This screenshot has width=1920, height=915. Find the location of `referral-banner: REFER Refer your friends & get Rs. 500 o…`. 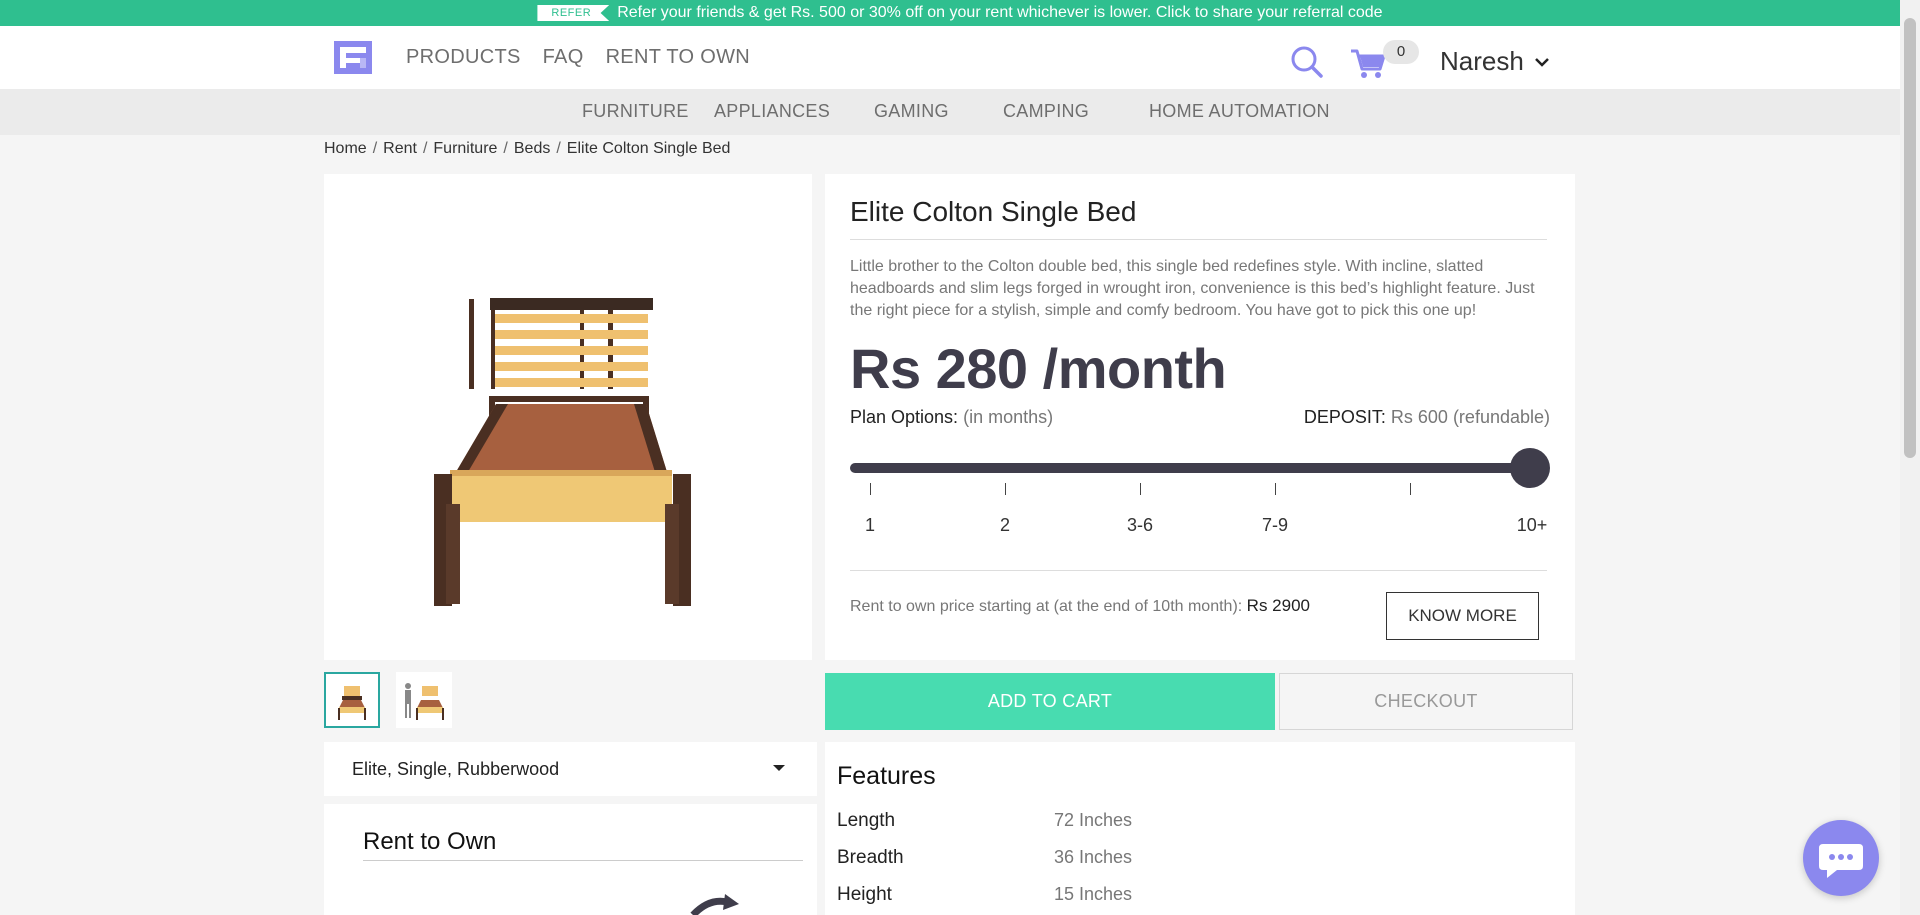

referral-banner: REFER Refer your friends & get Rs. 500 o… is located at coordinates (960, 13).